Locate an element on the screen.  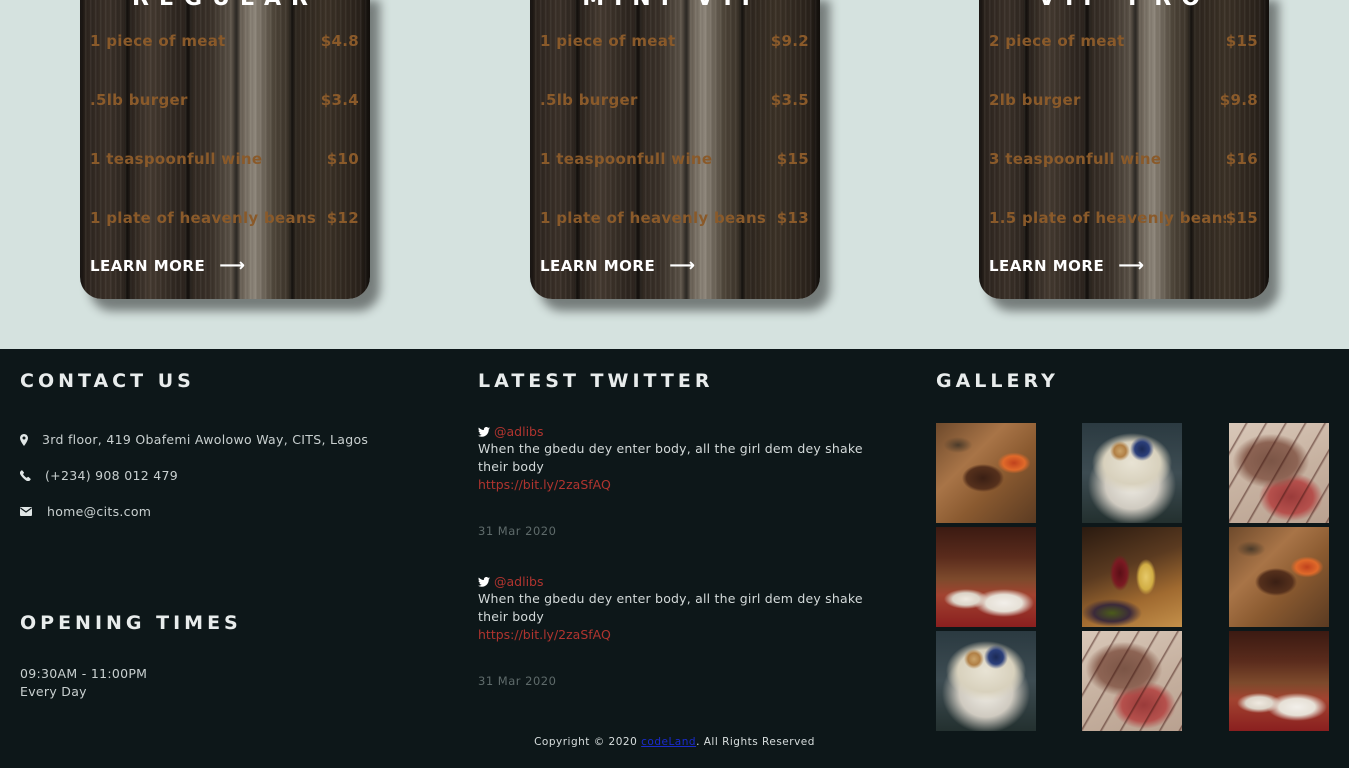
envelope-icon is located at coordinates (33, 511).